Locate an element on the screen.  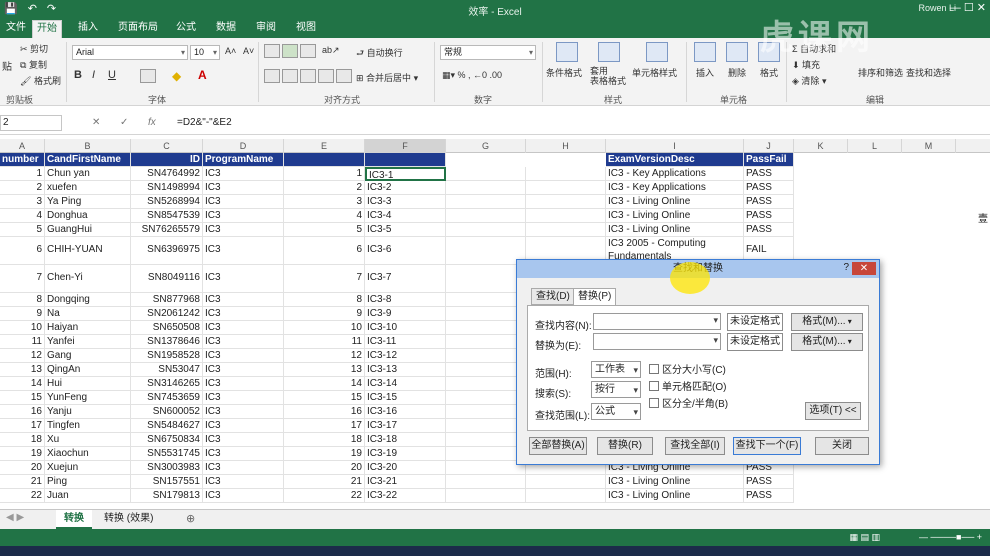
table-cell: GuangHui is located at coordinates (88, 230).